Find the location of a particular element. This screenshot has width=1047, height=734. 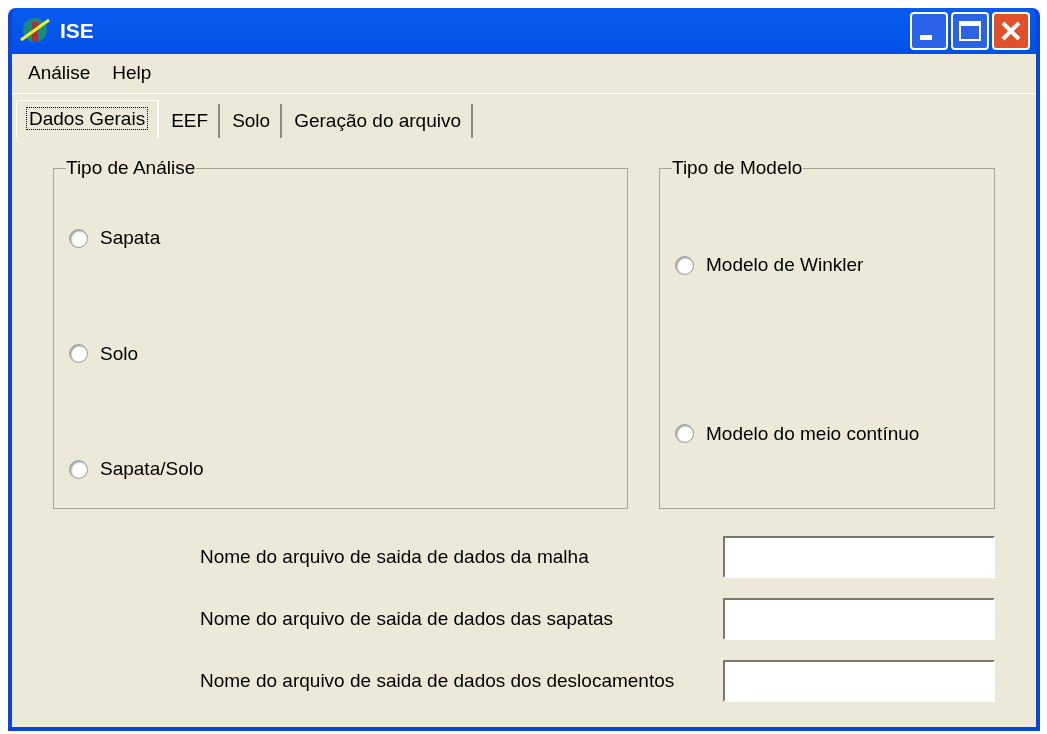

window-title: ISE is located at coordinates (77, 31).